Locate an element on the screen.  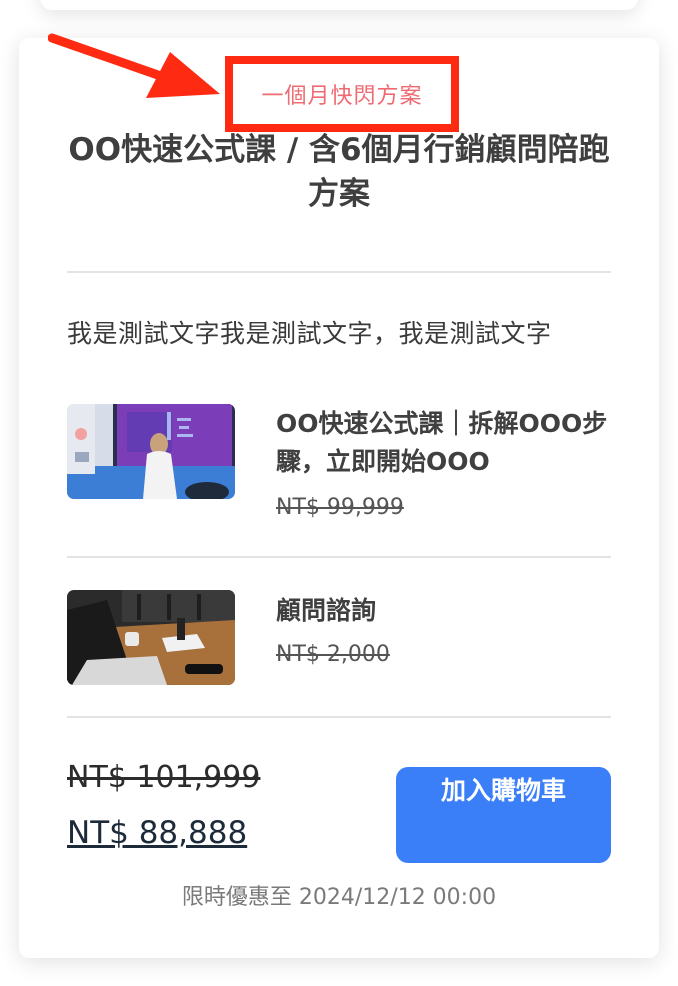
item-price: NT$ 2,000 is located at coordinates (333, 654).